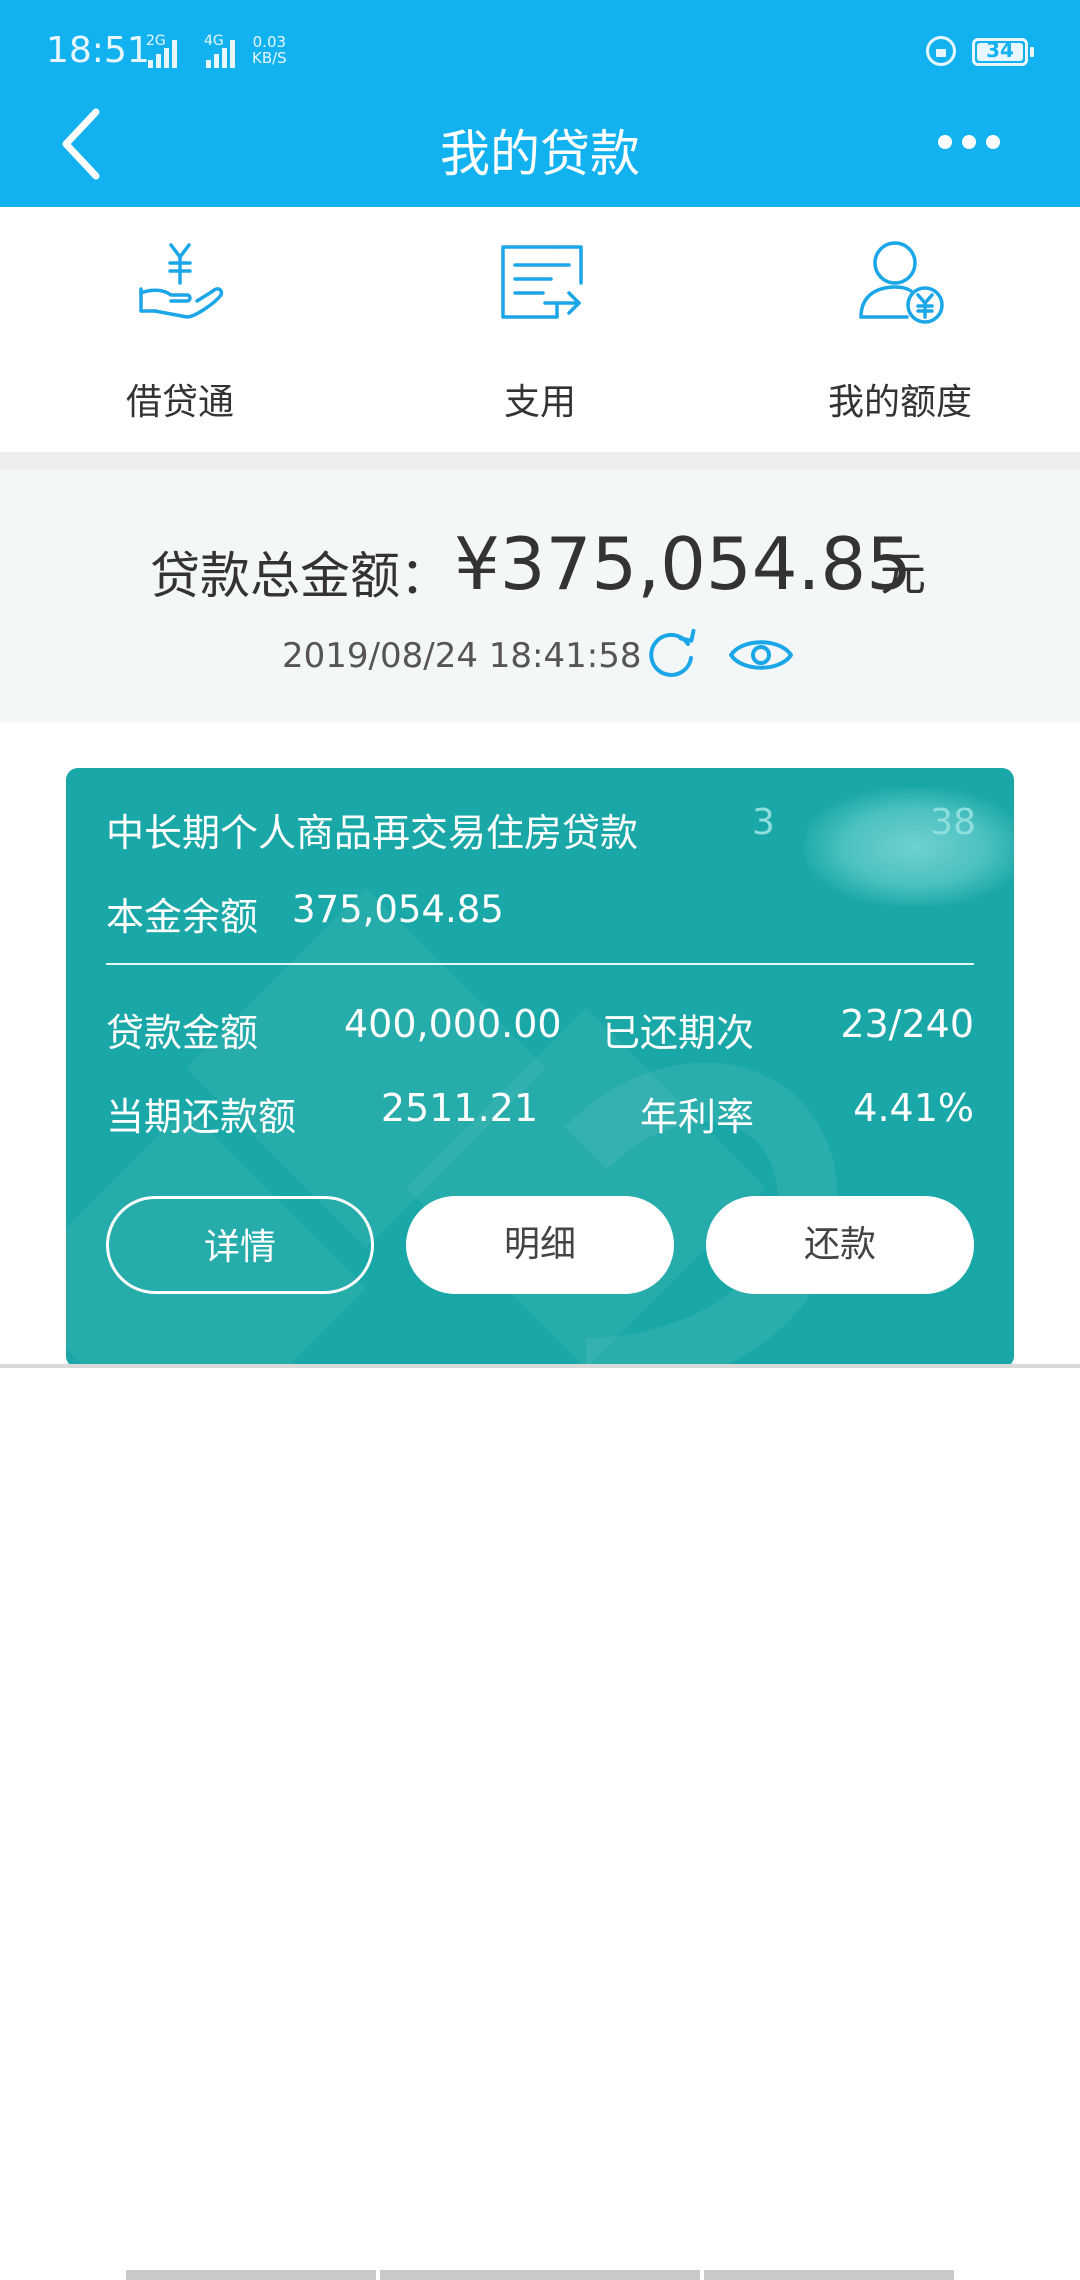 This screenshot has width=1080, height=2280. What do you see at coordinates (761, 655) in the screenshot?
I see `eye-icon` at bounding box center [761, 655].